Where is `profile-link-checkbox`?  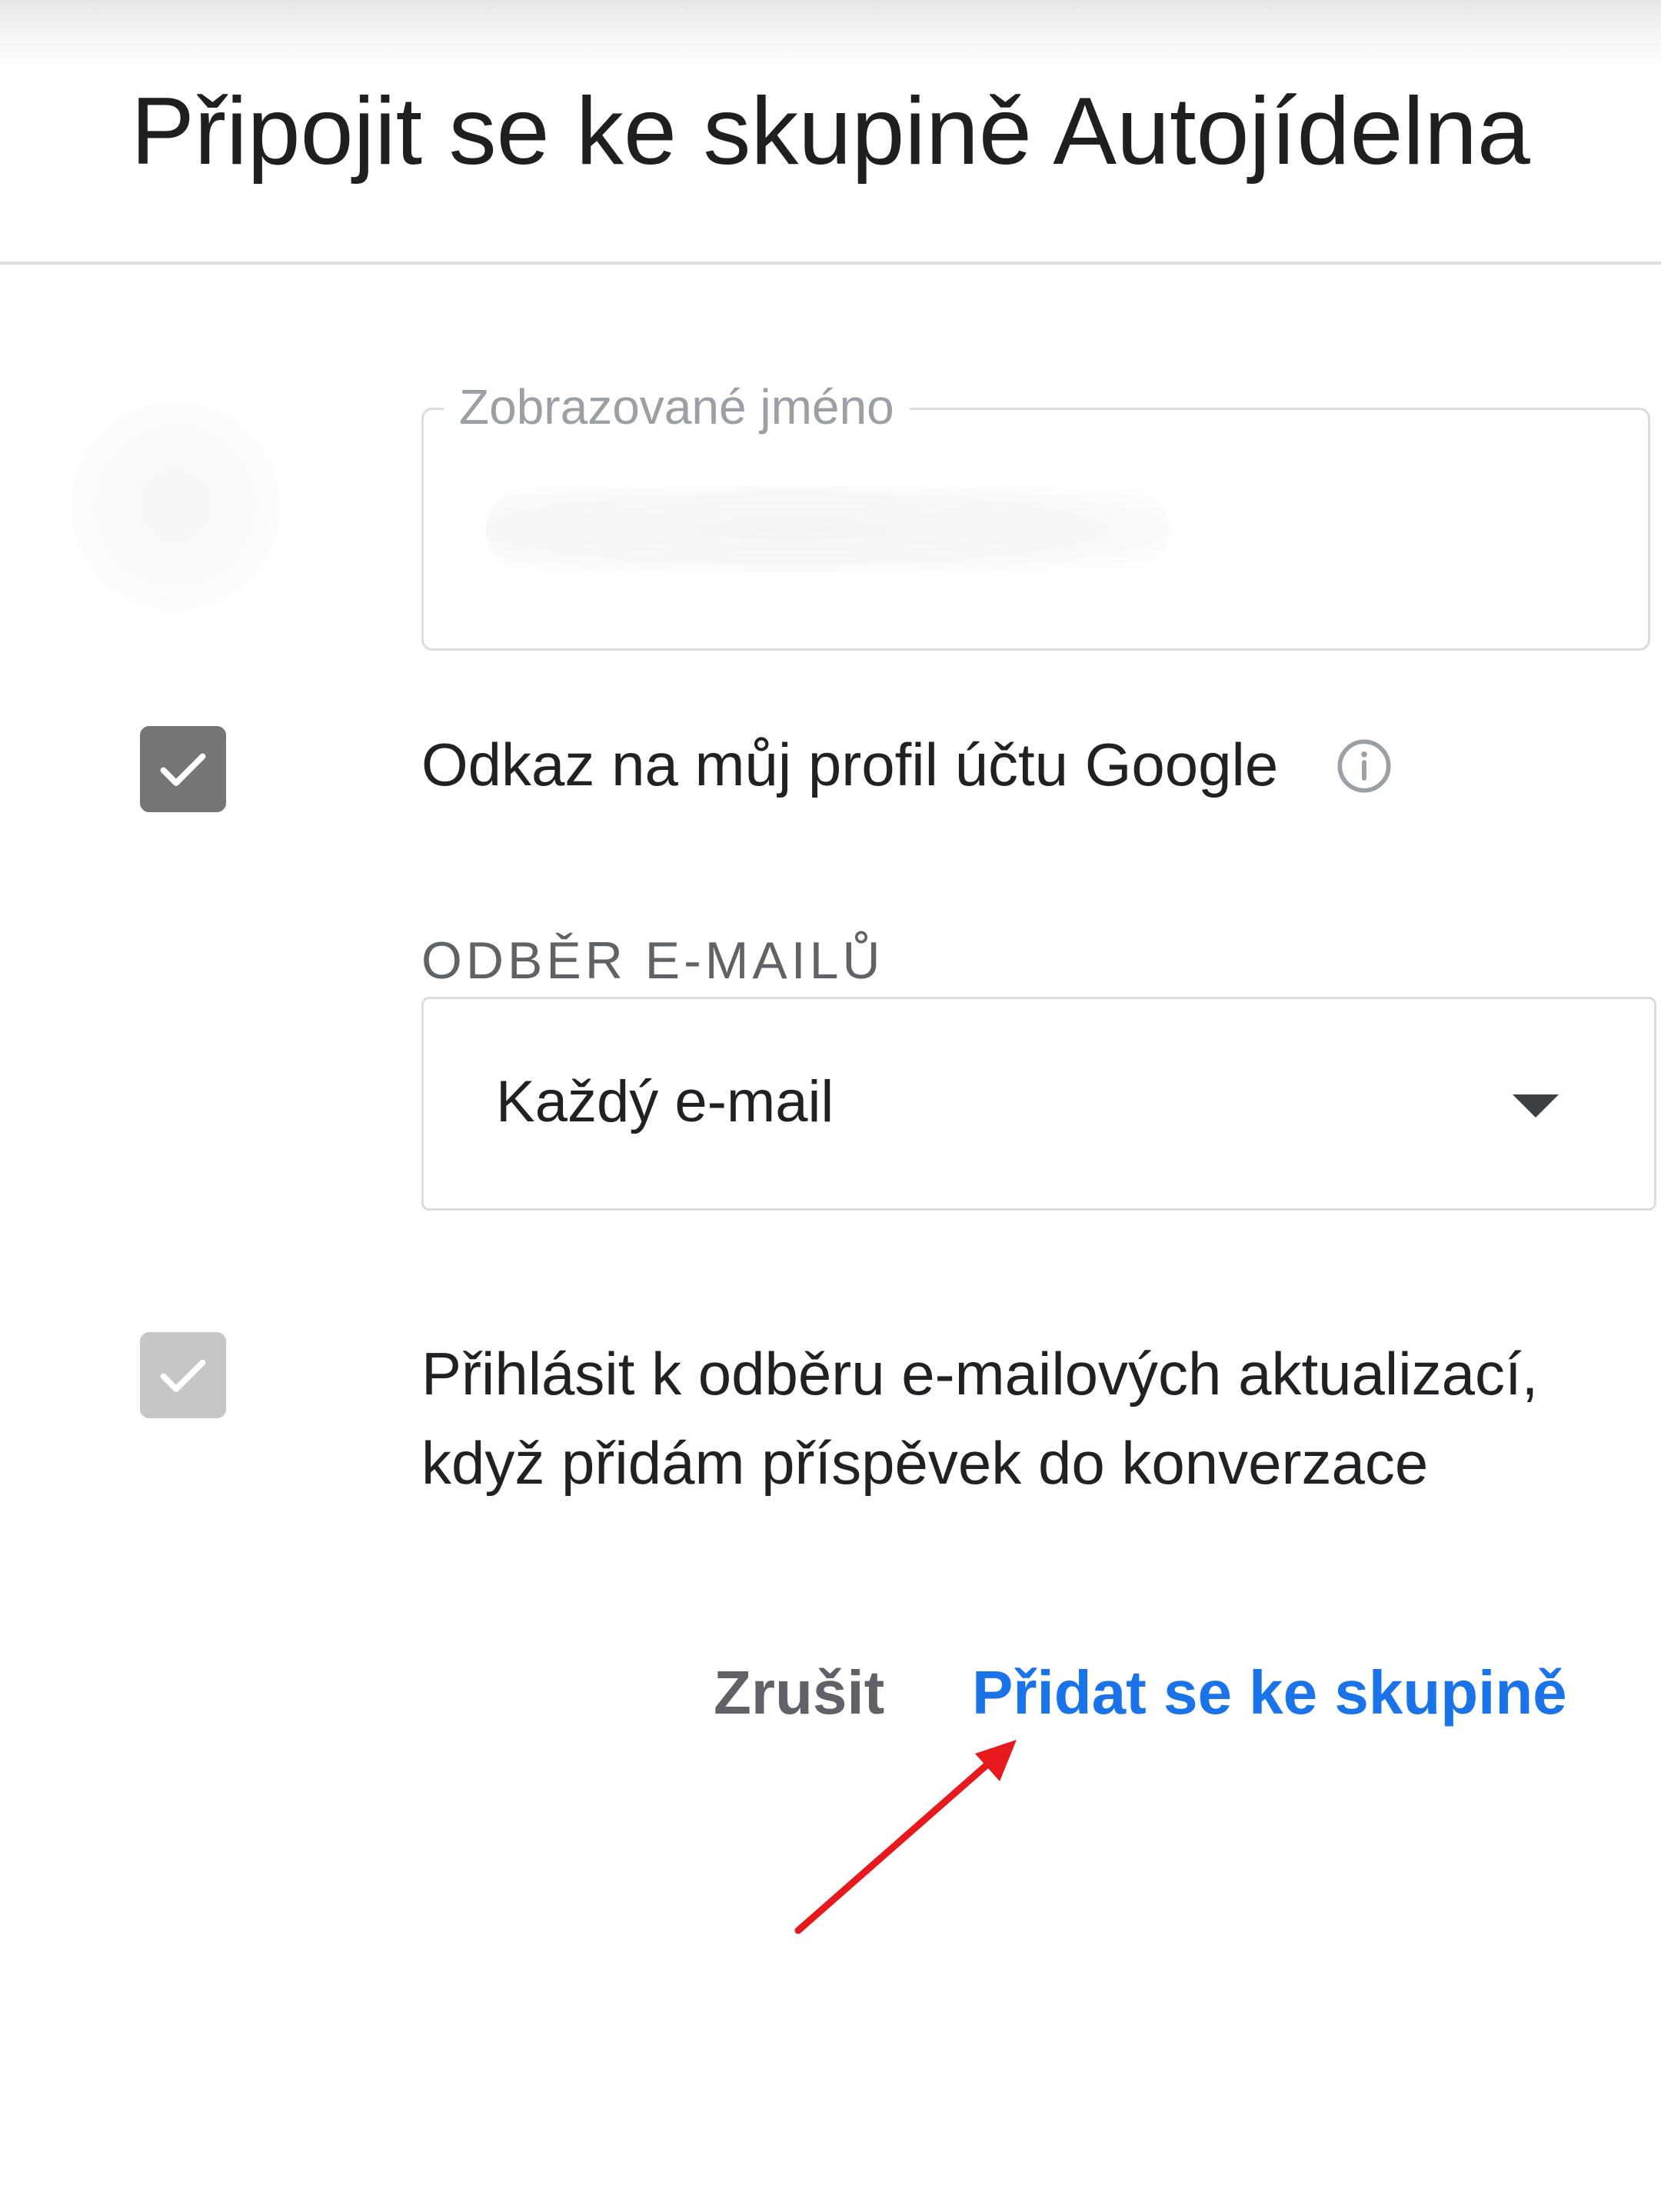 profile-link-checkbox is located at coordinates (183, 769).